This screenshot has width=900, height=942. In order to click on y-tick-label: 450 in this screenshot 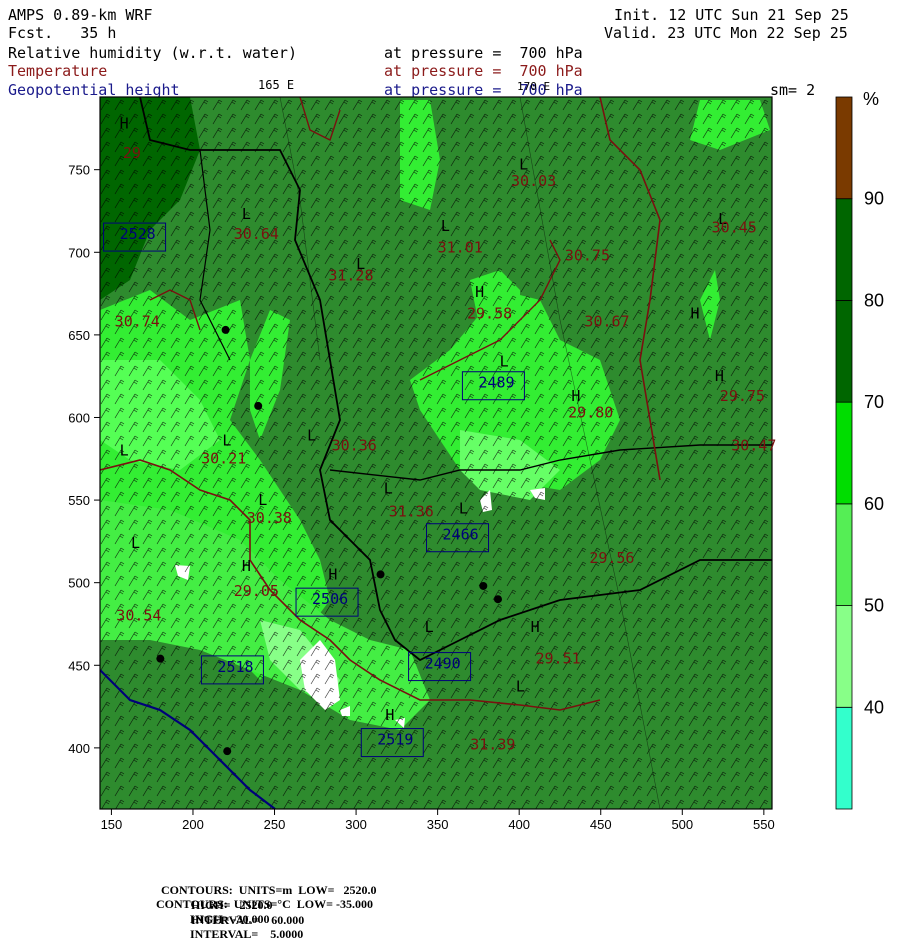, I will do `click(79, 665)`.